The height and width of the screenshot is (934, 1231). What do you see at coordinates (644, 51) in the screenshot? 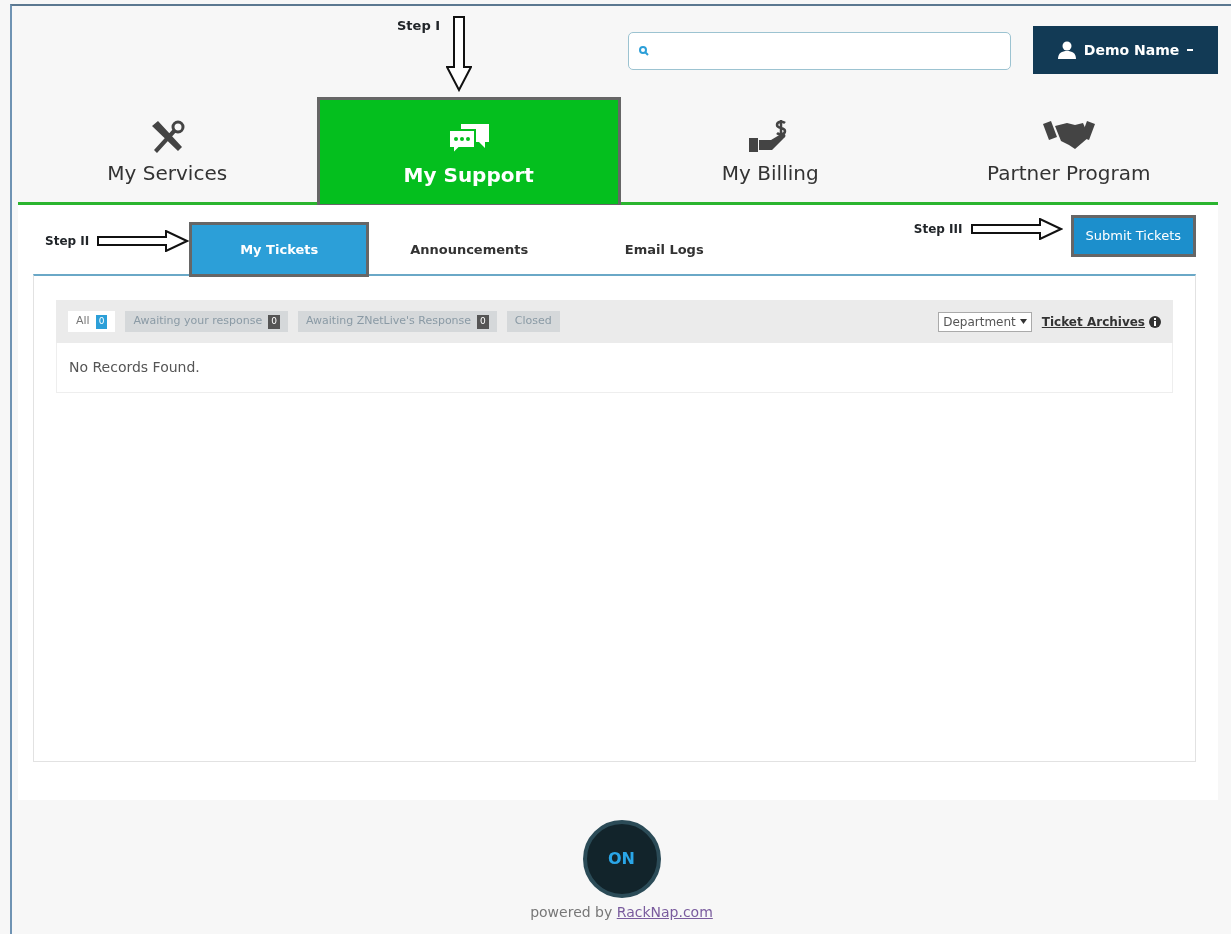
I see `search-icon` at bounding box center [644, 51].